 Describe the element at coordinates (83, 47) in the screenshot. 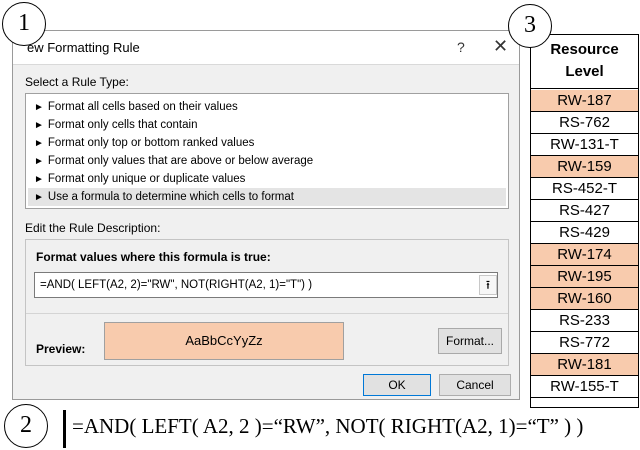

I see `dialog-title: ew Formatting Rule` at that location.